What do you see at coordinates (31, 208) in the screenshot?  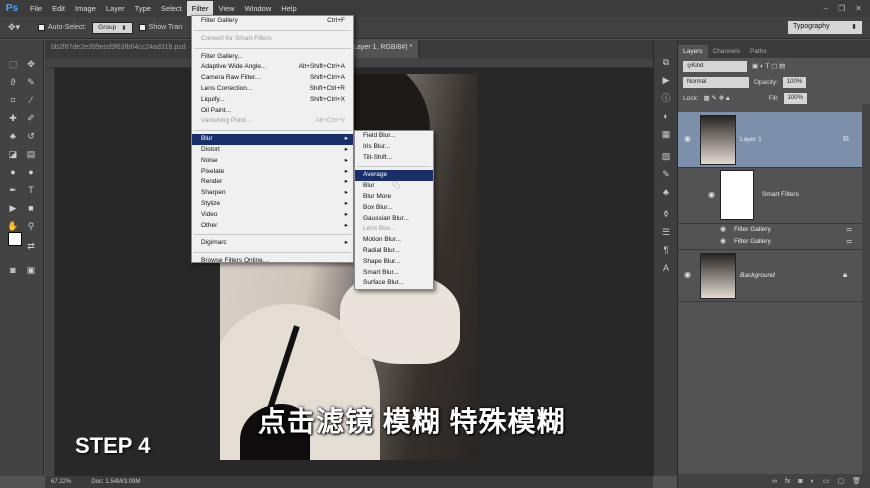 I see `shape-tool-icon: ■` at bounding box center [31, 208].